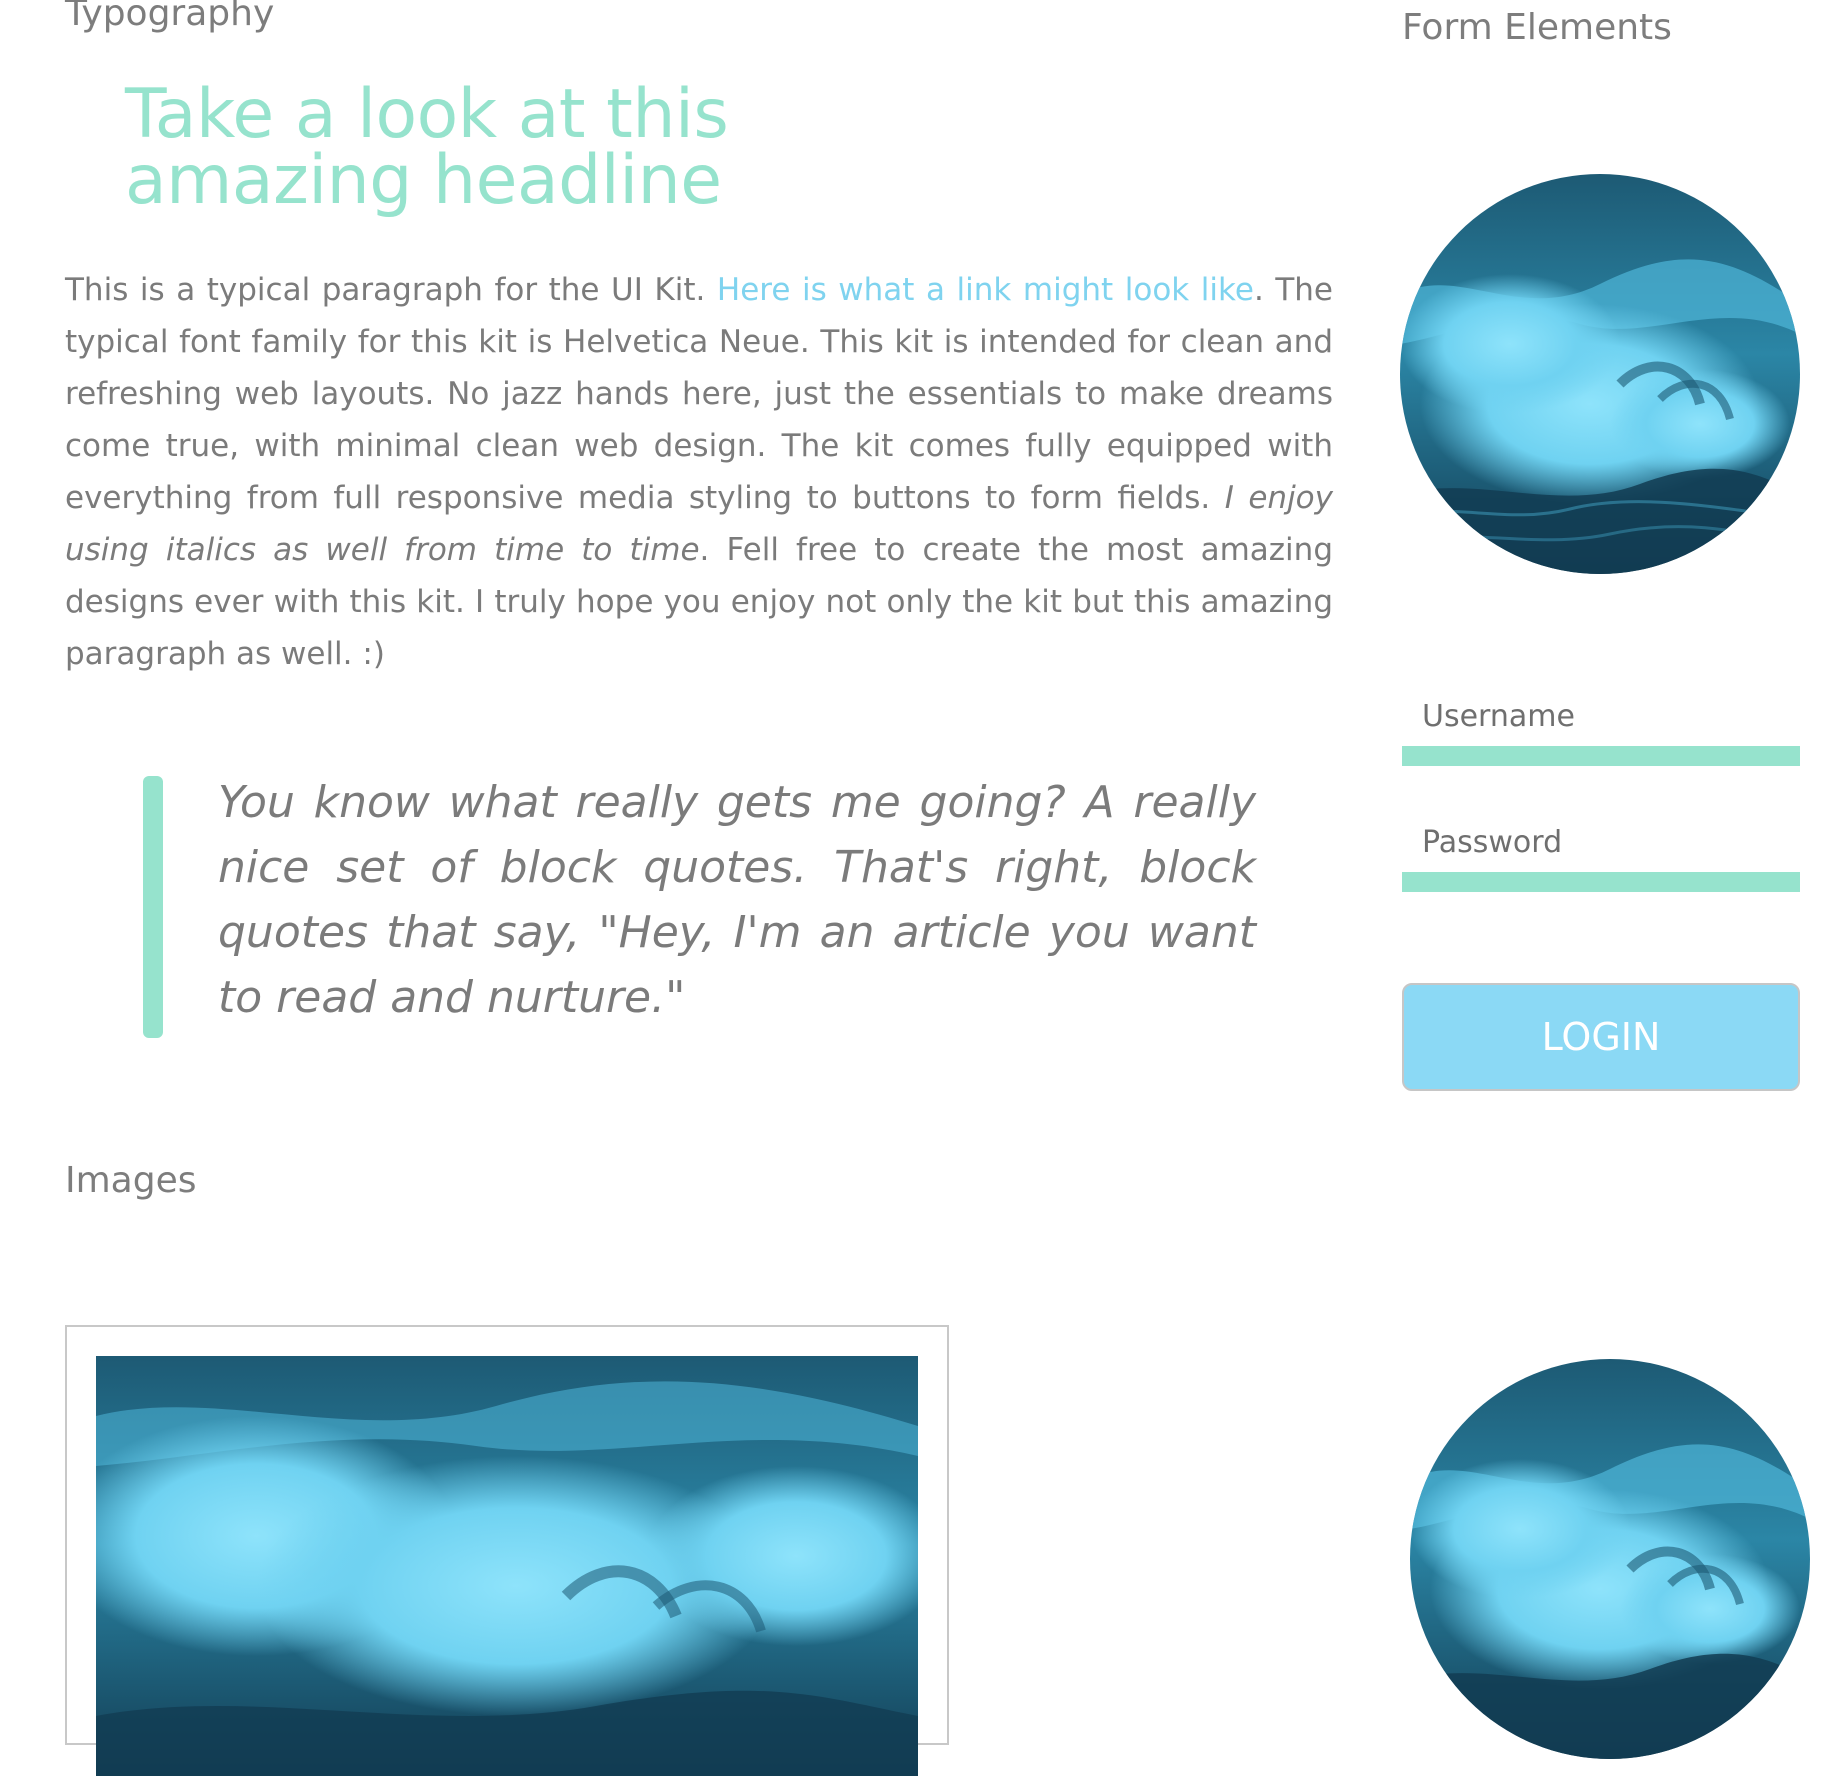  I want to click on headline: Take a look at this amazing headline, so click(427, 147).